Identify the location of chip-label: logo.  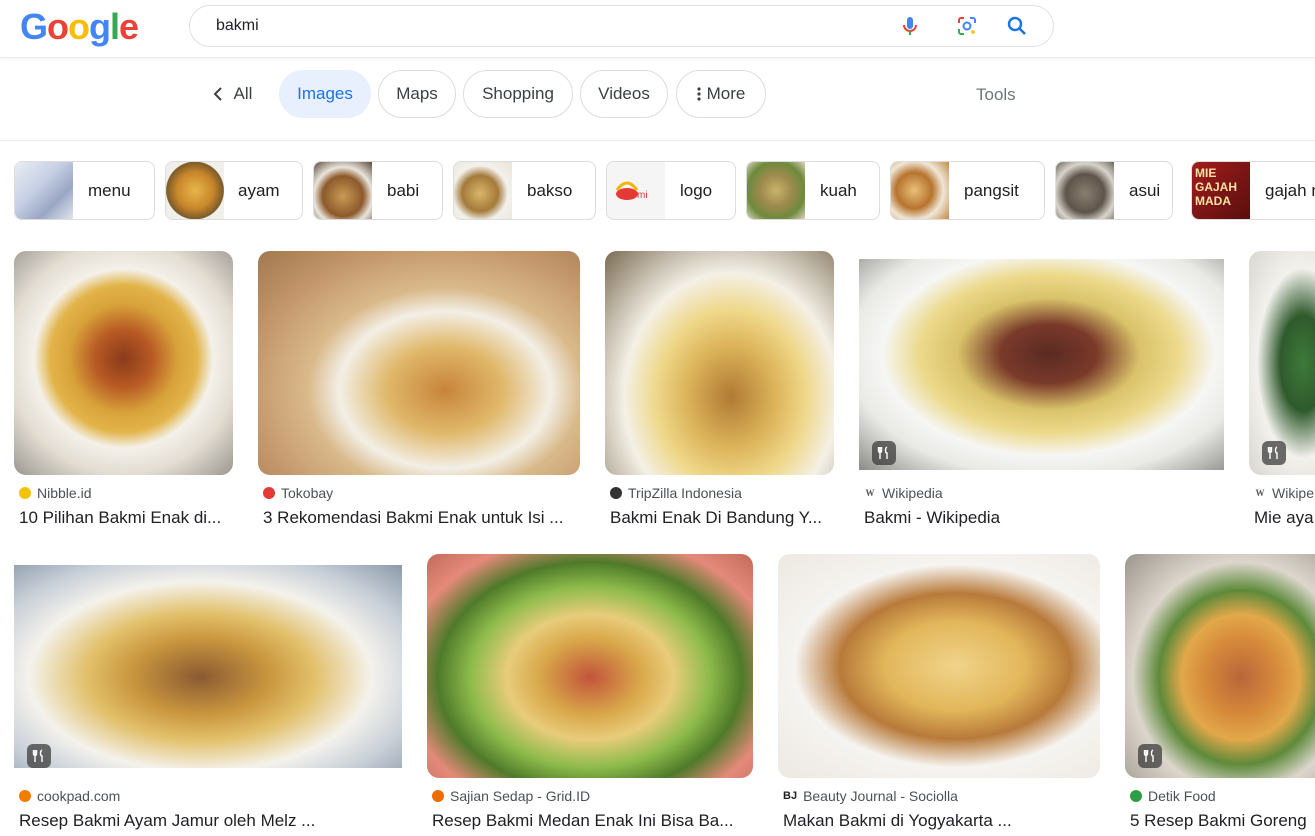
(696, 190).